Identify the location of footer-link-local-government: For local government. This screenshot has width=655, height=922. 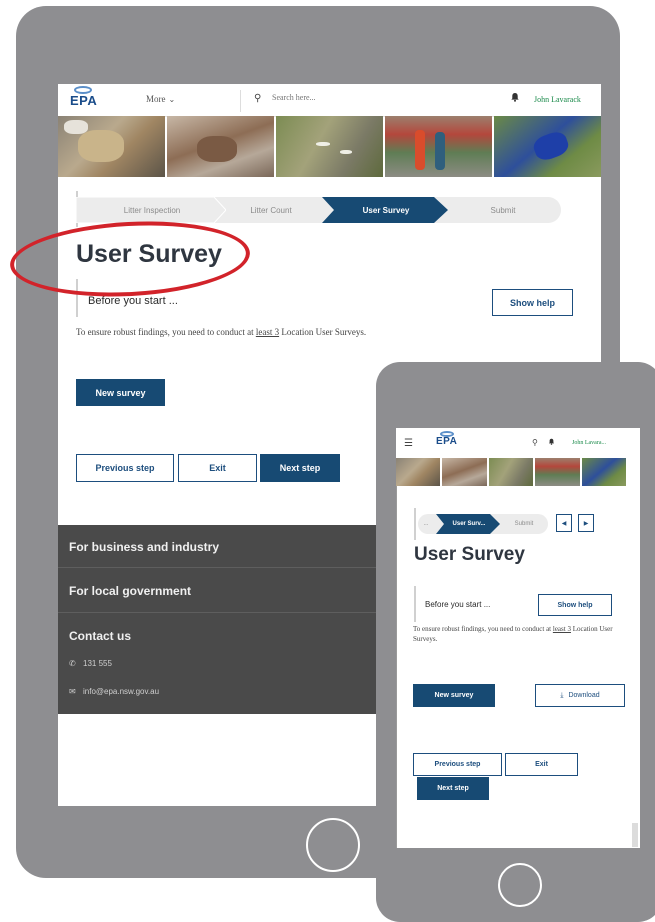
(130, 591).